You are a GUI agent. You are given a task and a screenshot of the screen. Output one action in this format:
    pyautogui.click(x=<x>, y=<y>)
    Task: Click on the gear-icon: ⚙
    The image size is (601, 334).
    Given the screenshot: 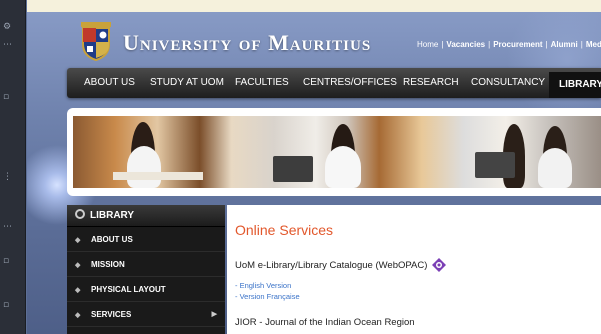 What is the action you would take?
    pyautogui.click(x=7, y=27)
    